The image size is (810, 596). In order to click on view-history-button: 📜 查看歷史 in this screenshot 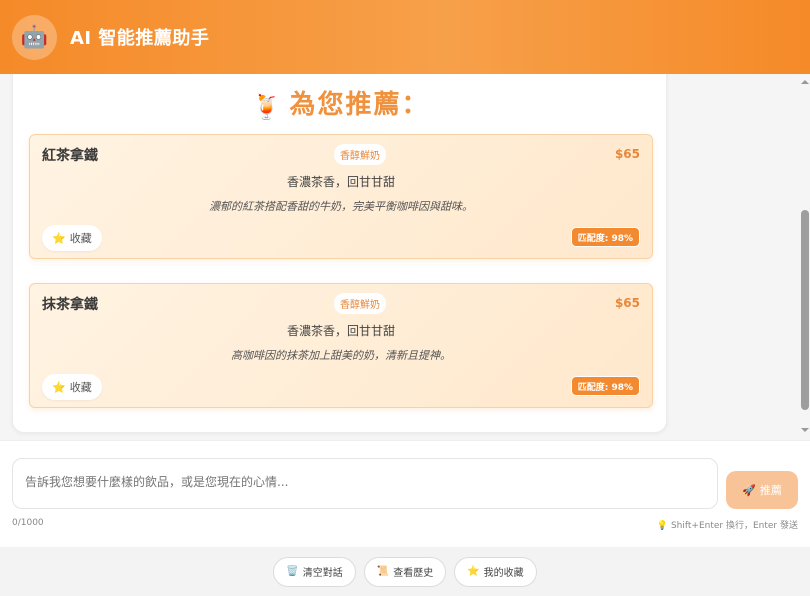, I will do `click(405, 571)`.